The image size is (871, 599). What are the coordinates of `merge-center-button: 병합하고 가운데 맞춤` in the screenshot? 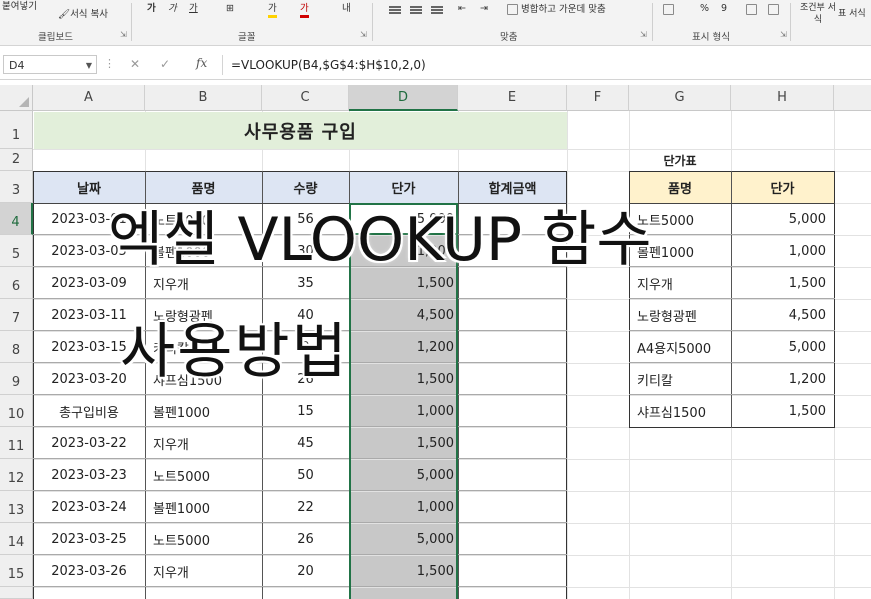 It's located at (563, 10).